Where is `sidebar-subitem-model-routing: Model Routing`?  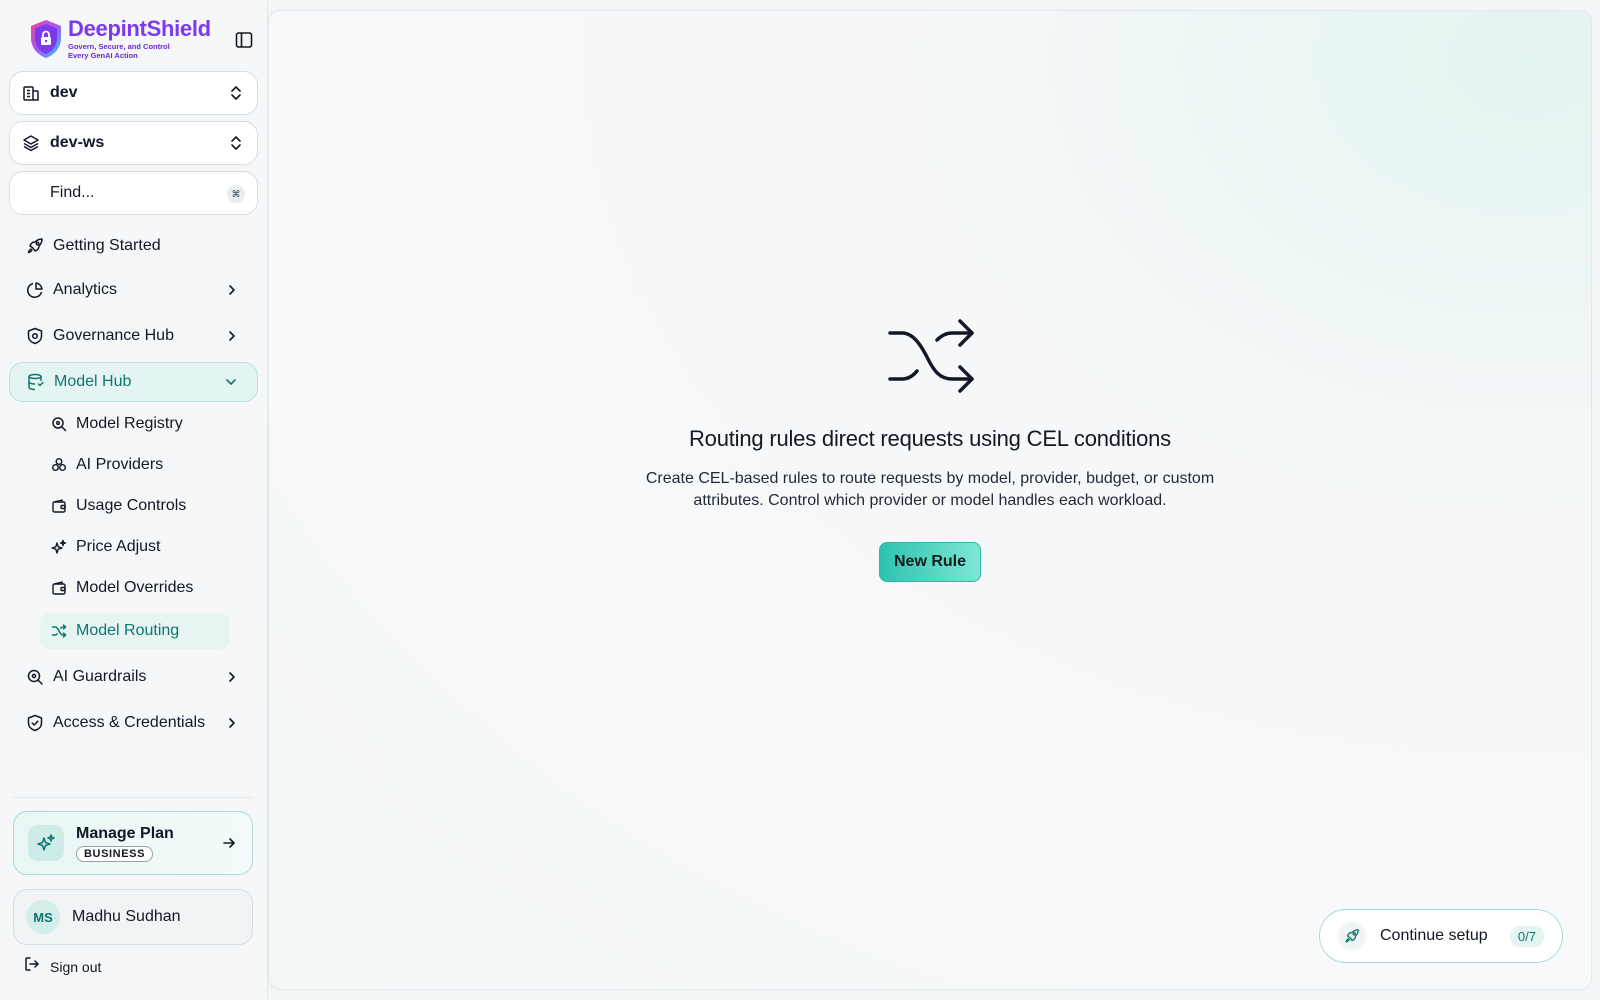 sidebar-subitem-model-routing: Model Routing is located at coordinates (135, 631).